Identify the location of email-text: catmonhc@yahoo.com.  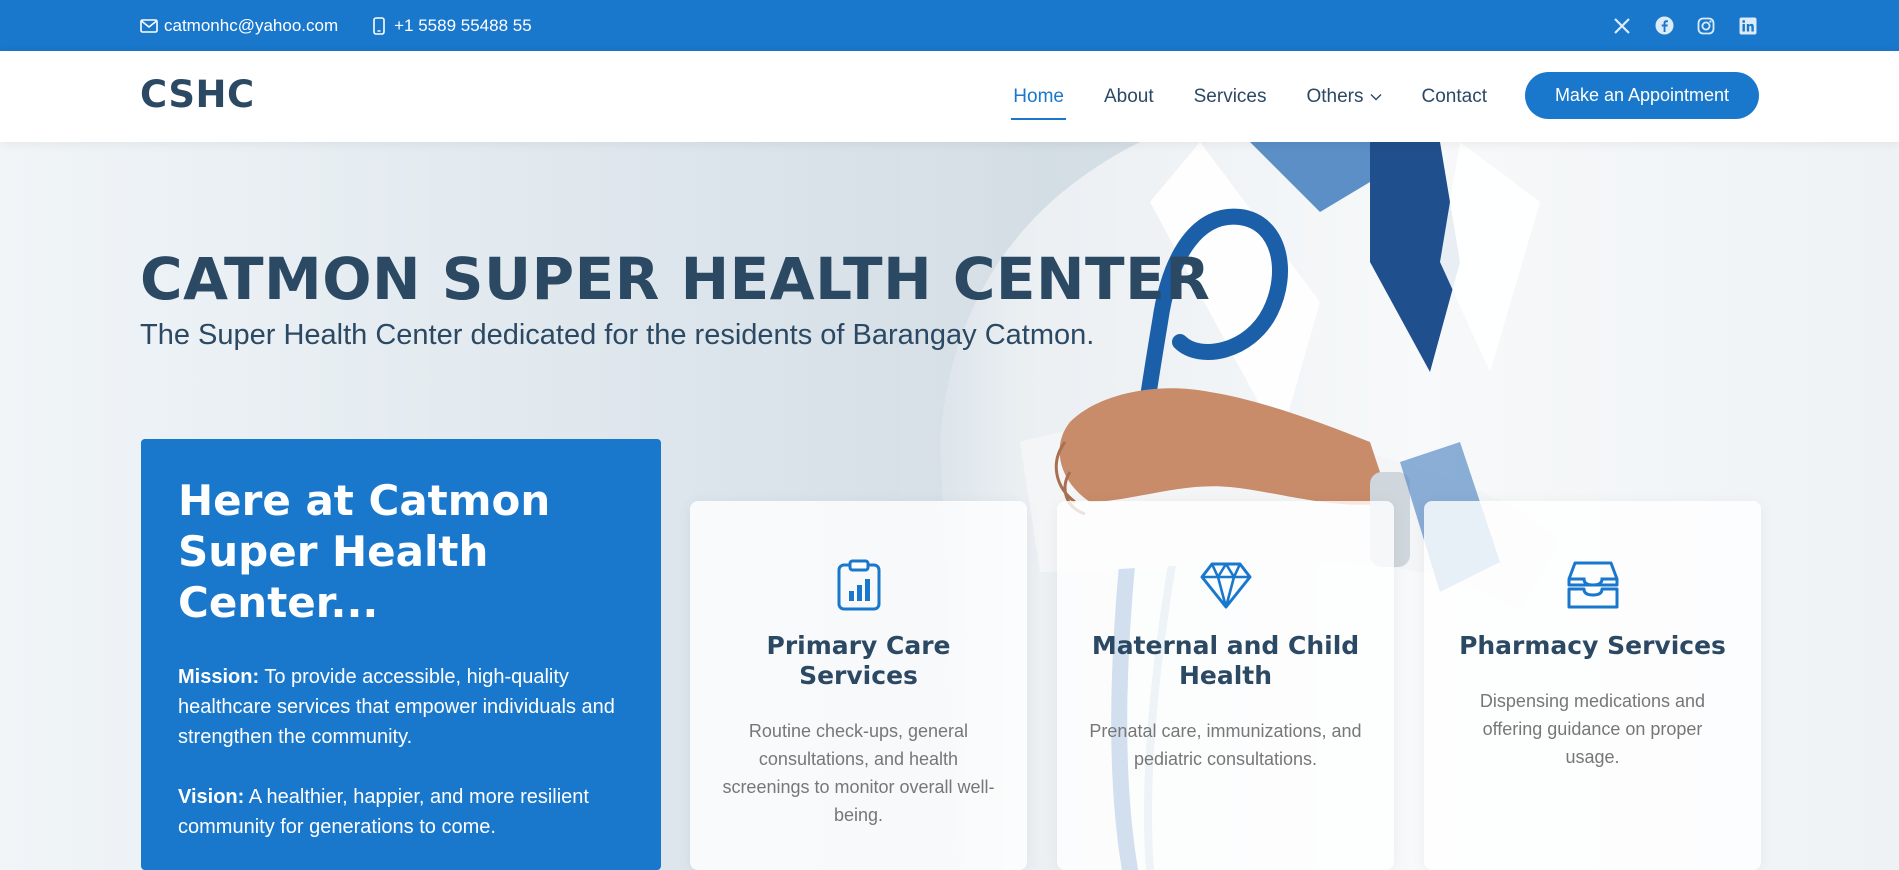
(251, 25).